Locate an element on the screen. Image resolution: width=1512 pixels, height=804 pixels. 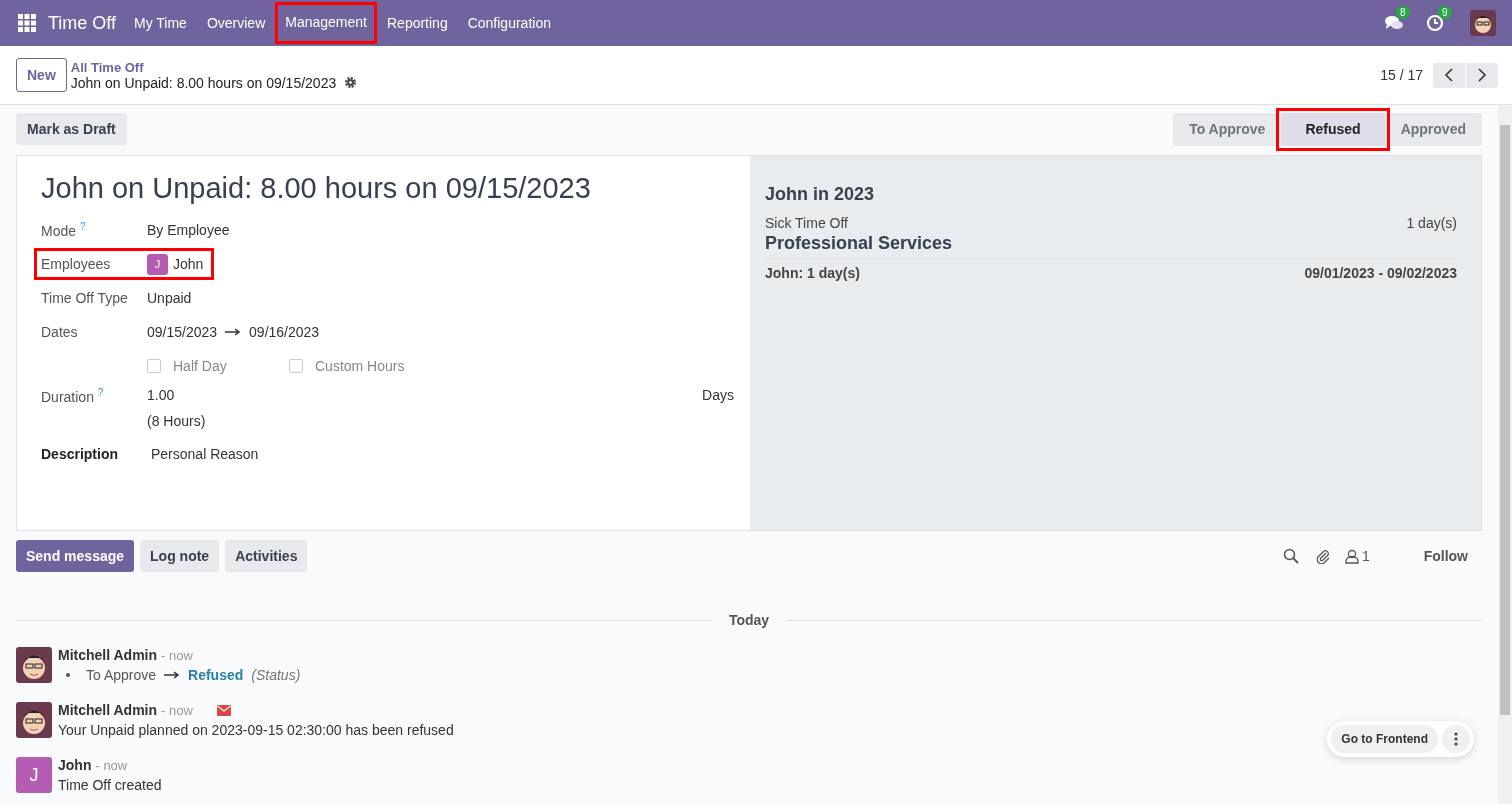
scrollbar is located at coordinates (1505, 454).